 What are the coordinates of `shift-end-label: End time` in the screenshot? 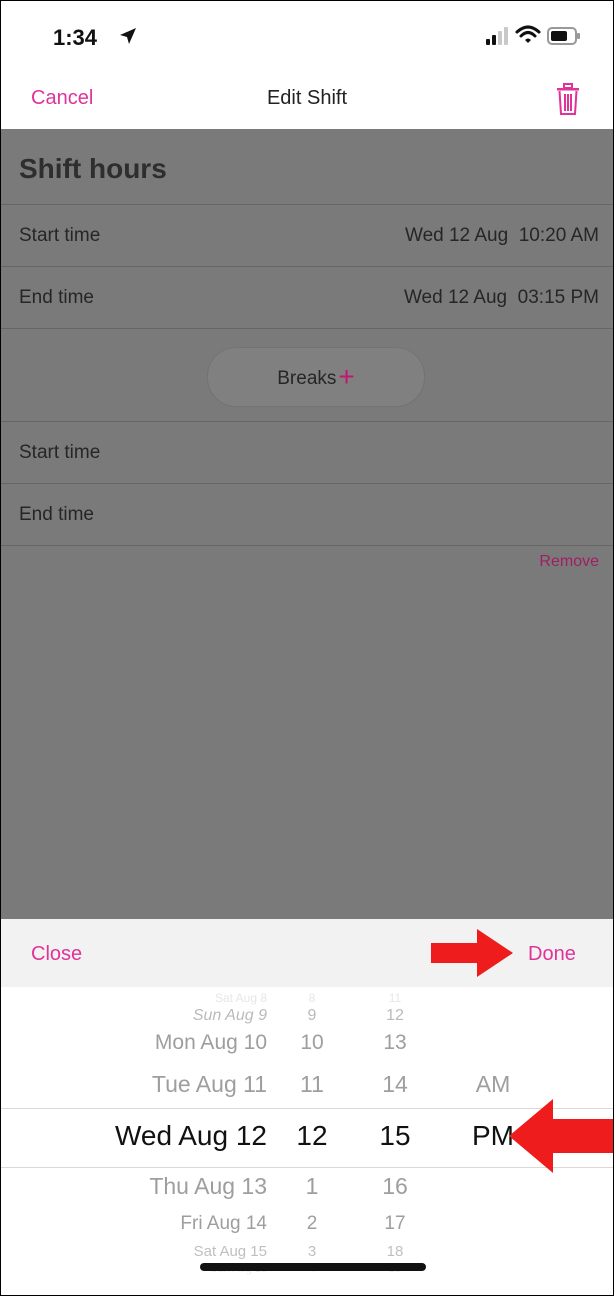 It's located at (56, 297).